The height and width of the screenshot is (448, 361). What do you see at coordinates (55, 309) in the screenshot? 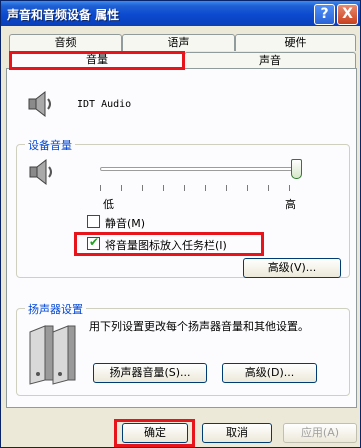
I see `speaker-settings-title: 扬声器设置` at bounding box center [55, 309].